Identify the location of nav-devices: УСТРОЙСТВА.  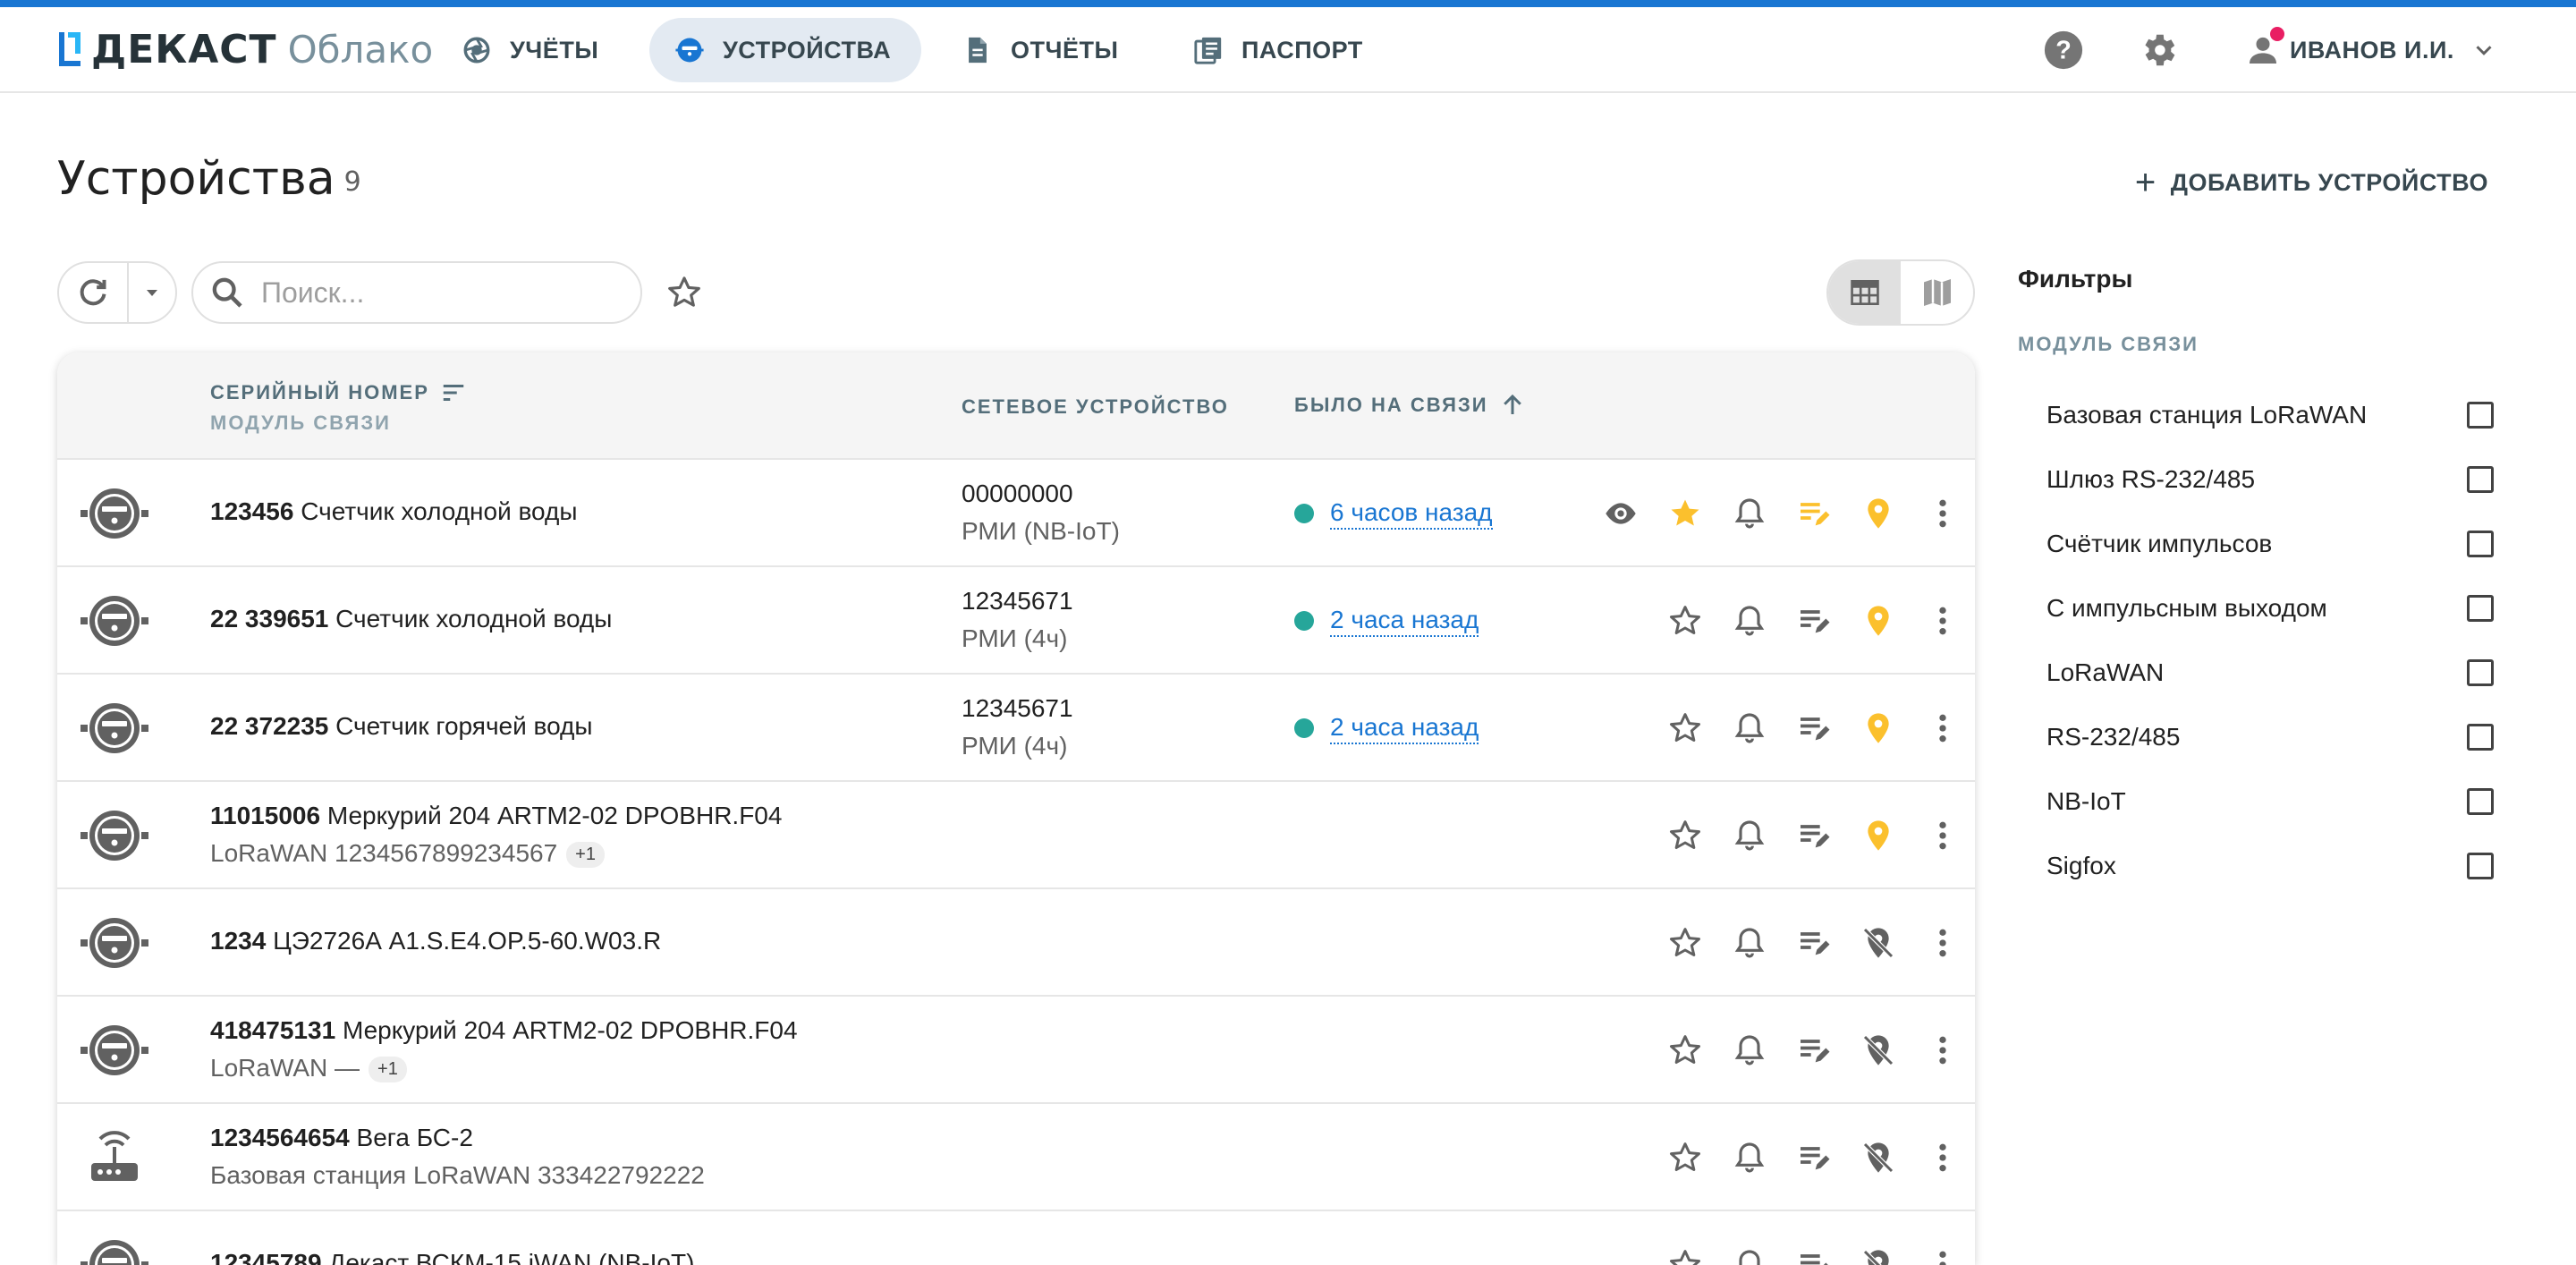
(785, 50).